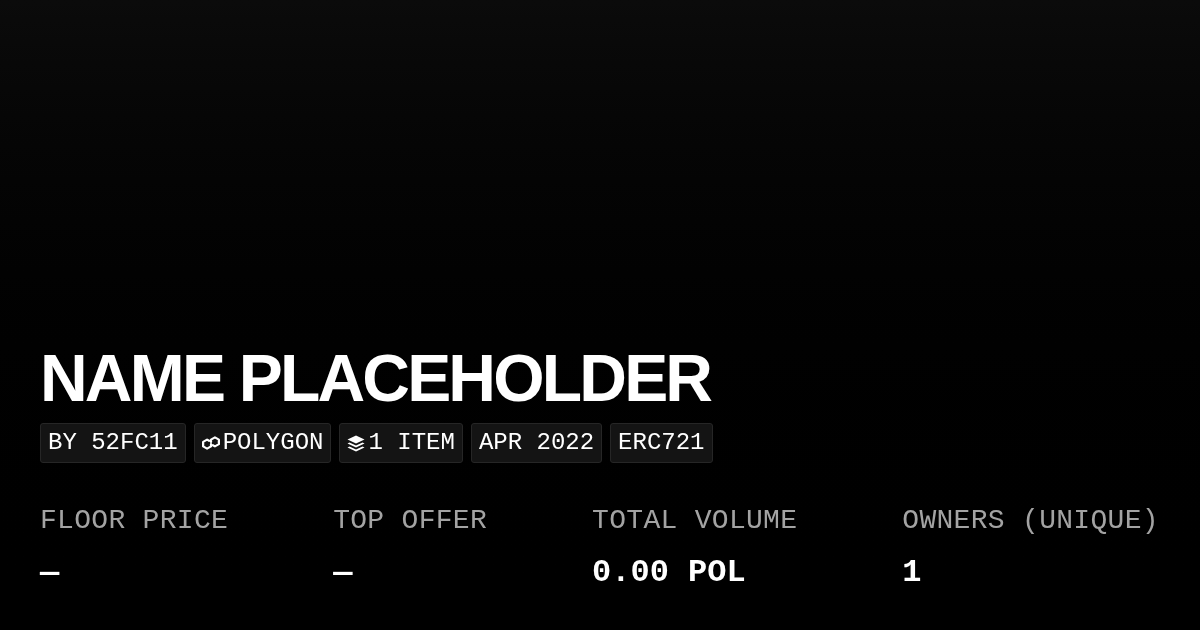  I want to click on linked-hexagons-icon, so click(210, 443).